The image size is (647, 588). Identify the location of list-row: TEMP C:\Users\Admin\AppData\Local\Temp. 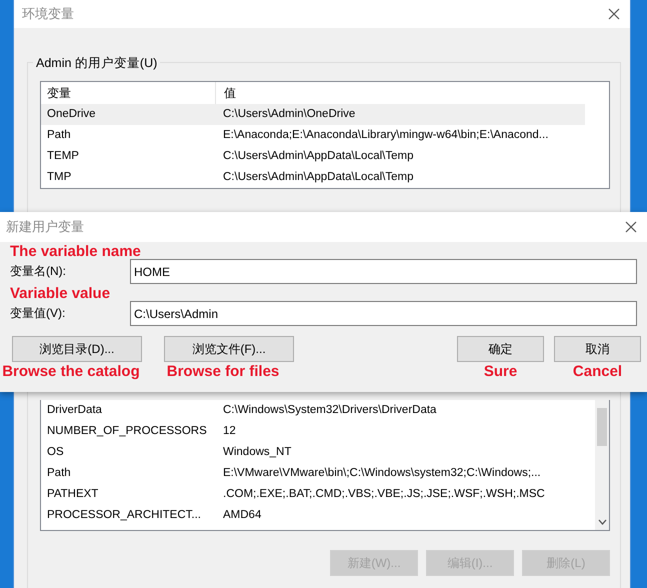
(313, 156).